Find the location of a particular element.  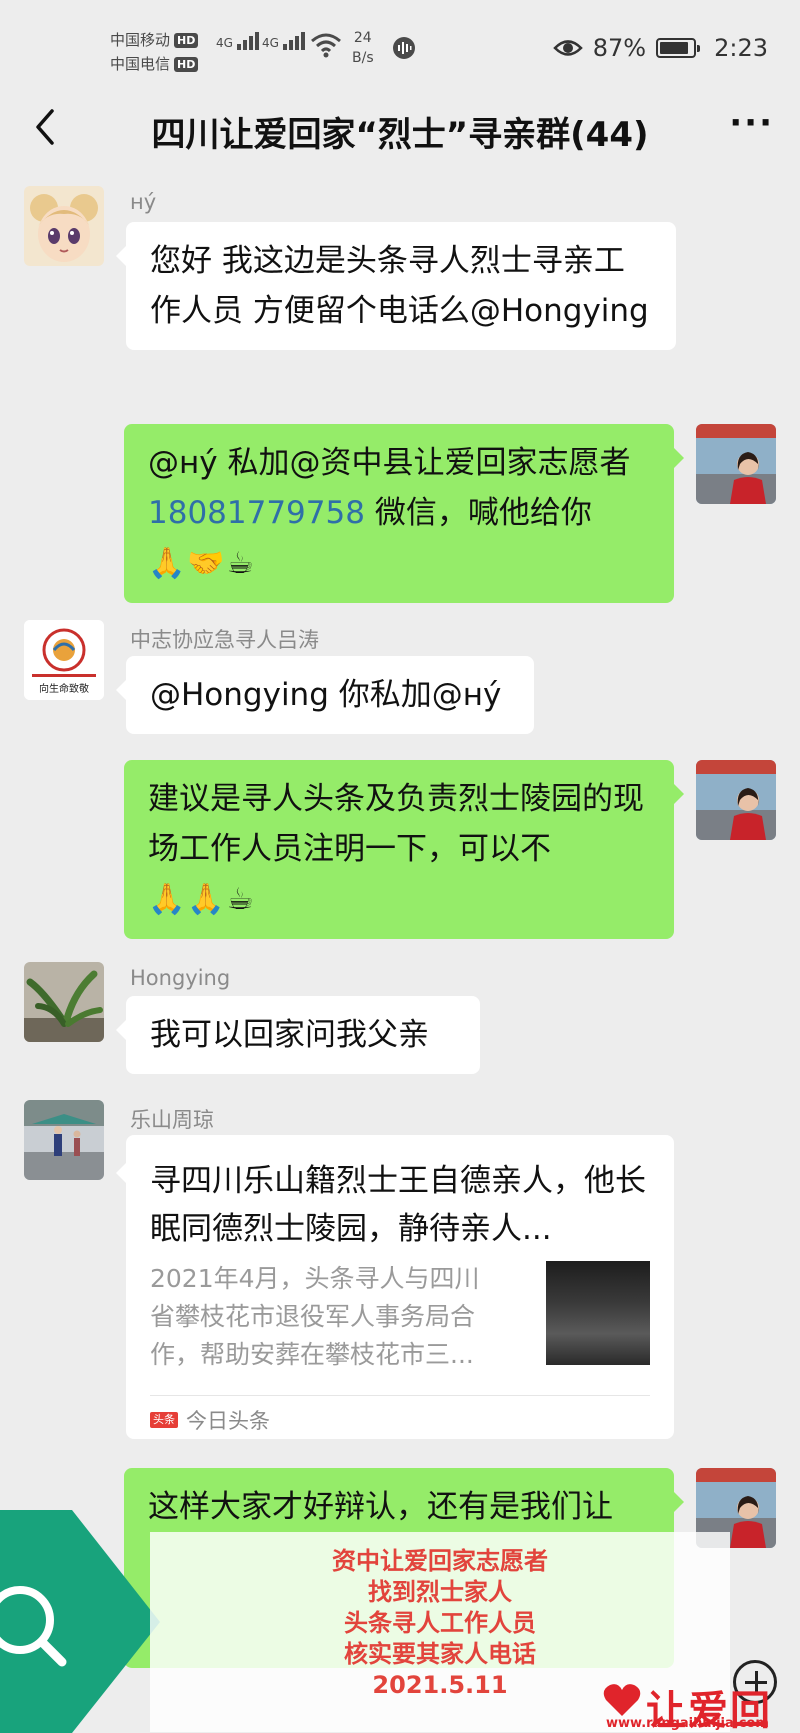

right-status: 87% 2:23 is located at coordinates (660, 48).